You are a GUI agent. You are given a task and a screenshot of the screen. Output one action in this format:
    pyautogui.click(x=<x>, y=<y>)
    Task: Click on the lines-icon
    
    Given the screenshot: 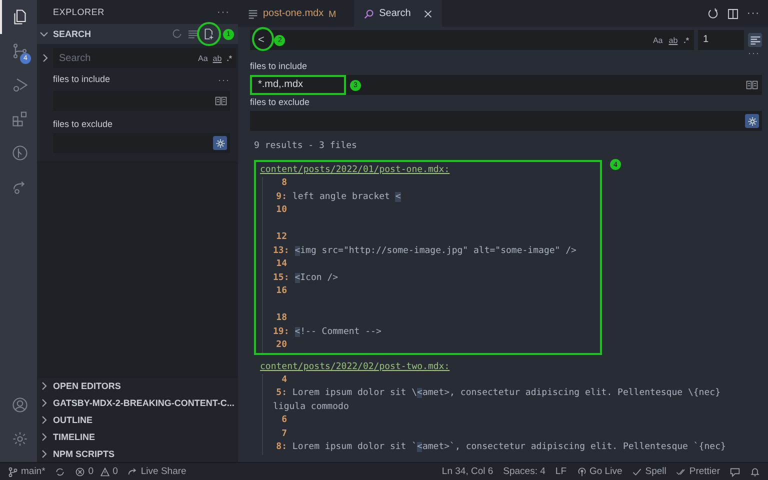 What is the action you would take?
    pyautogui.click(x=755, y=40)
    